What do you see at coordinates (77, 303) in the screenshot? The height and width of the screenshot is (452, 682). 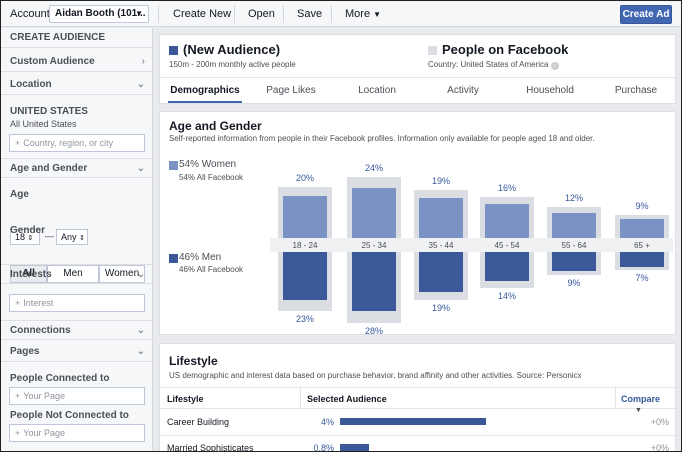 I see `interest-input: + Interest` at bounding box center [77, 303].